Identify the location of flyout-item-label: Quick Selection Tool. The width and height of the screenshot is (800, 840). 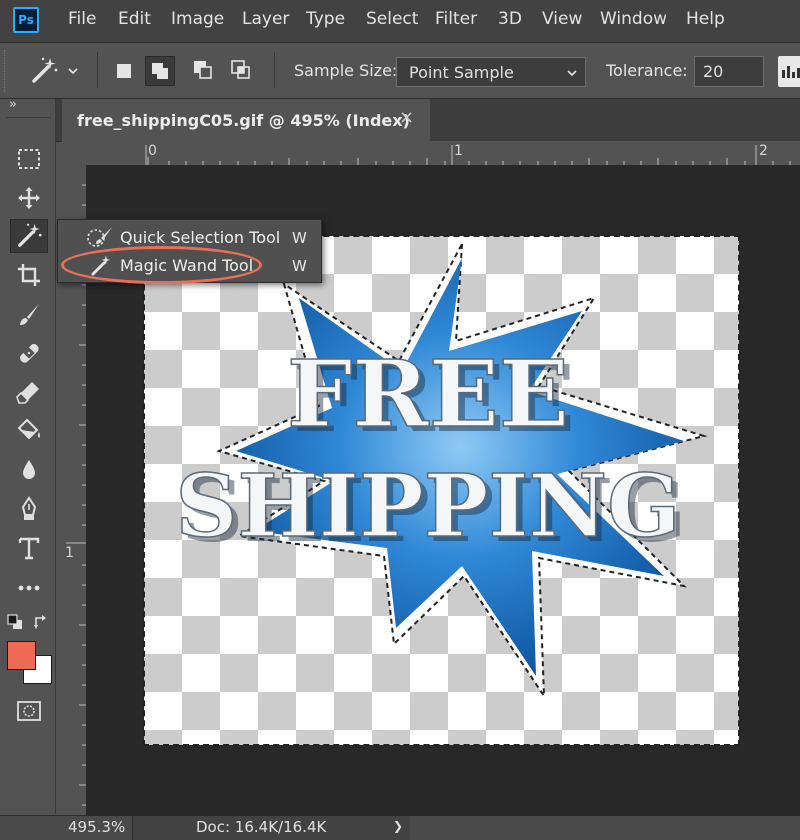
(200, 237).